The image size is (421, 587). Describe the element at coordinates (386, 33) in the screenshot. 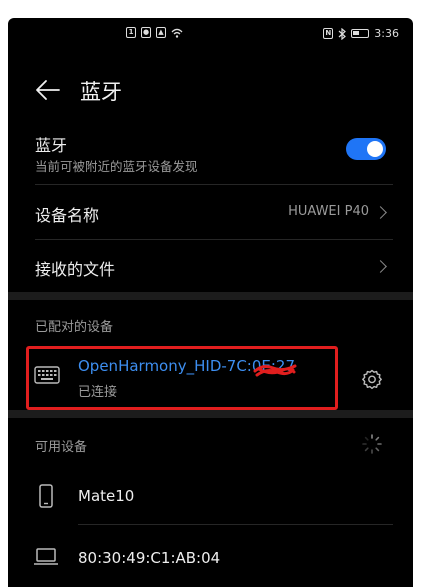

I see `status-time: 3:36` at that location.